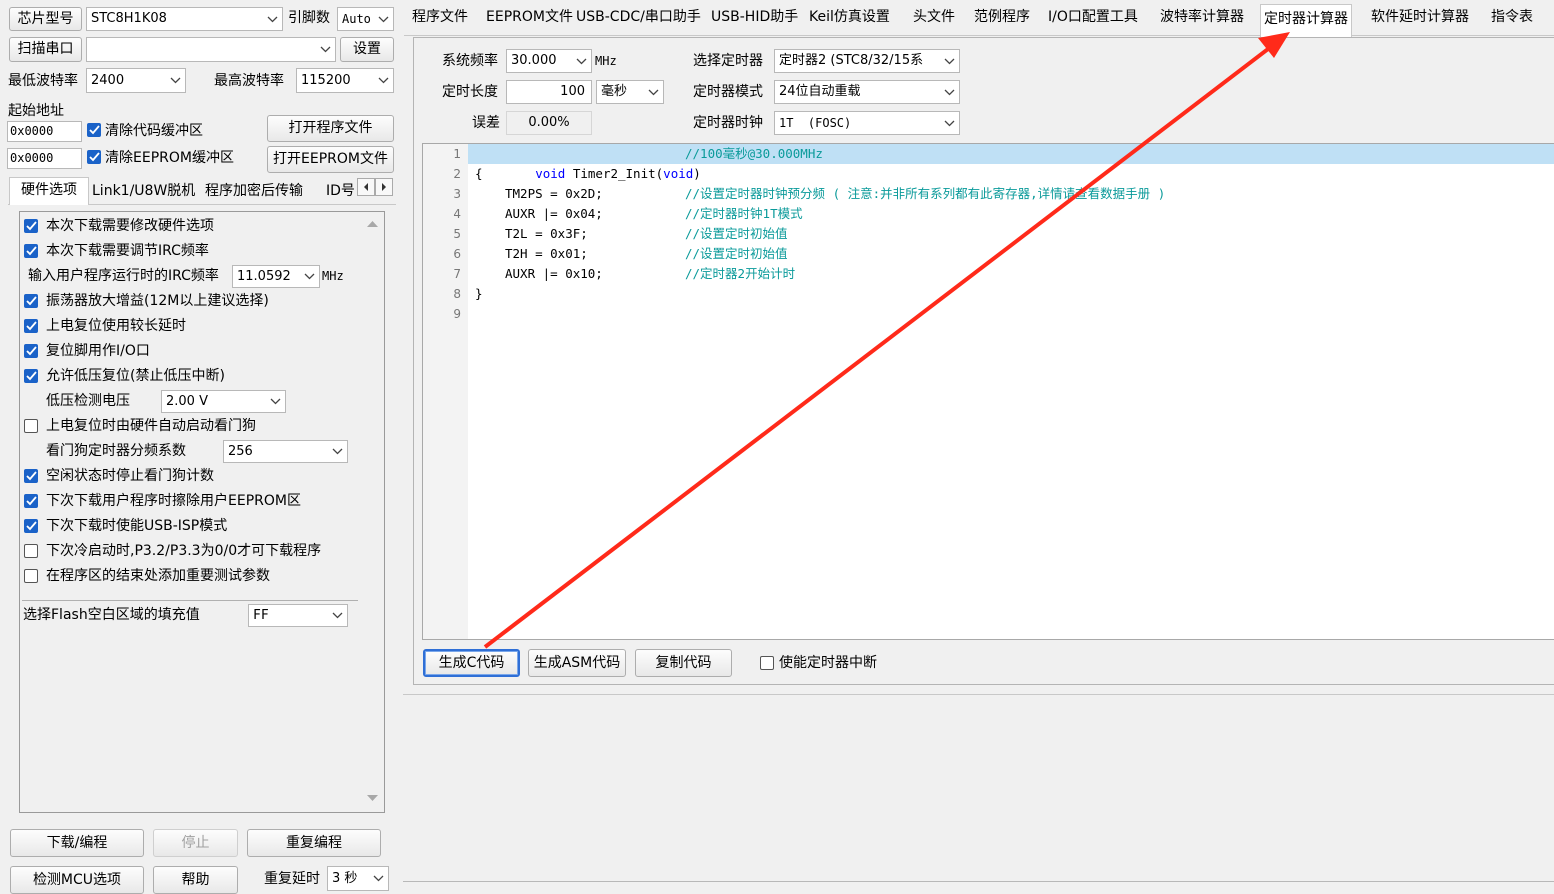 This screenshot has width=1554, height=894. What do you see at coordinates (184, 19) in the screenshot?
I see `chip-model-select: STC8H1K08` at bounding box center [184, 19].